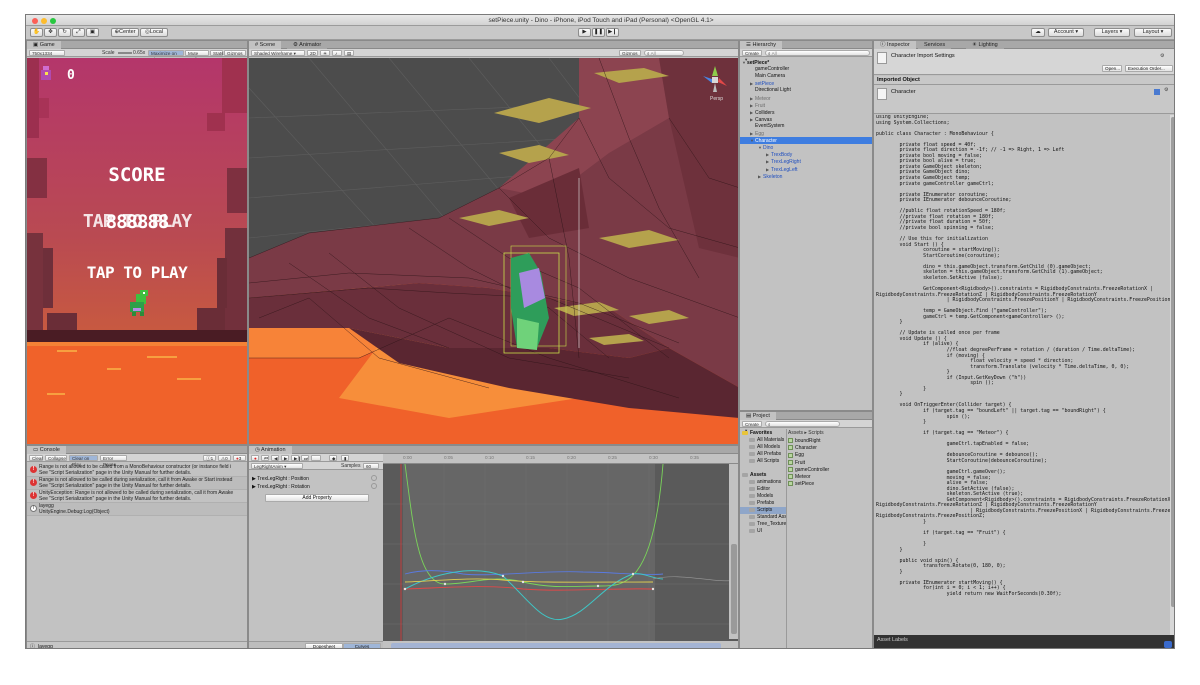 The image size is (1200, 685). I want to click on close-window-icon, so click(35, 21).